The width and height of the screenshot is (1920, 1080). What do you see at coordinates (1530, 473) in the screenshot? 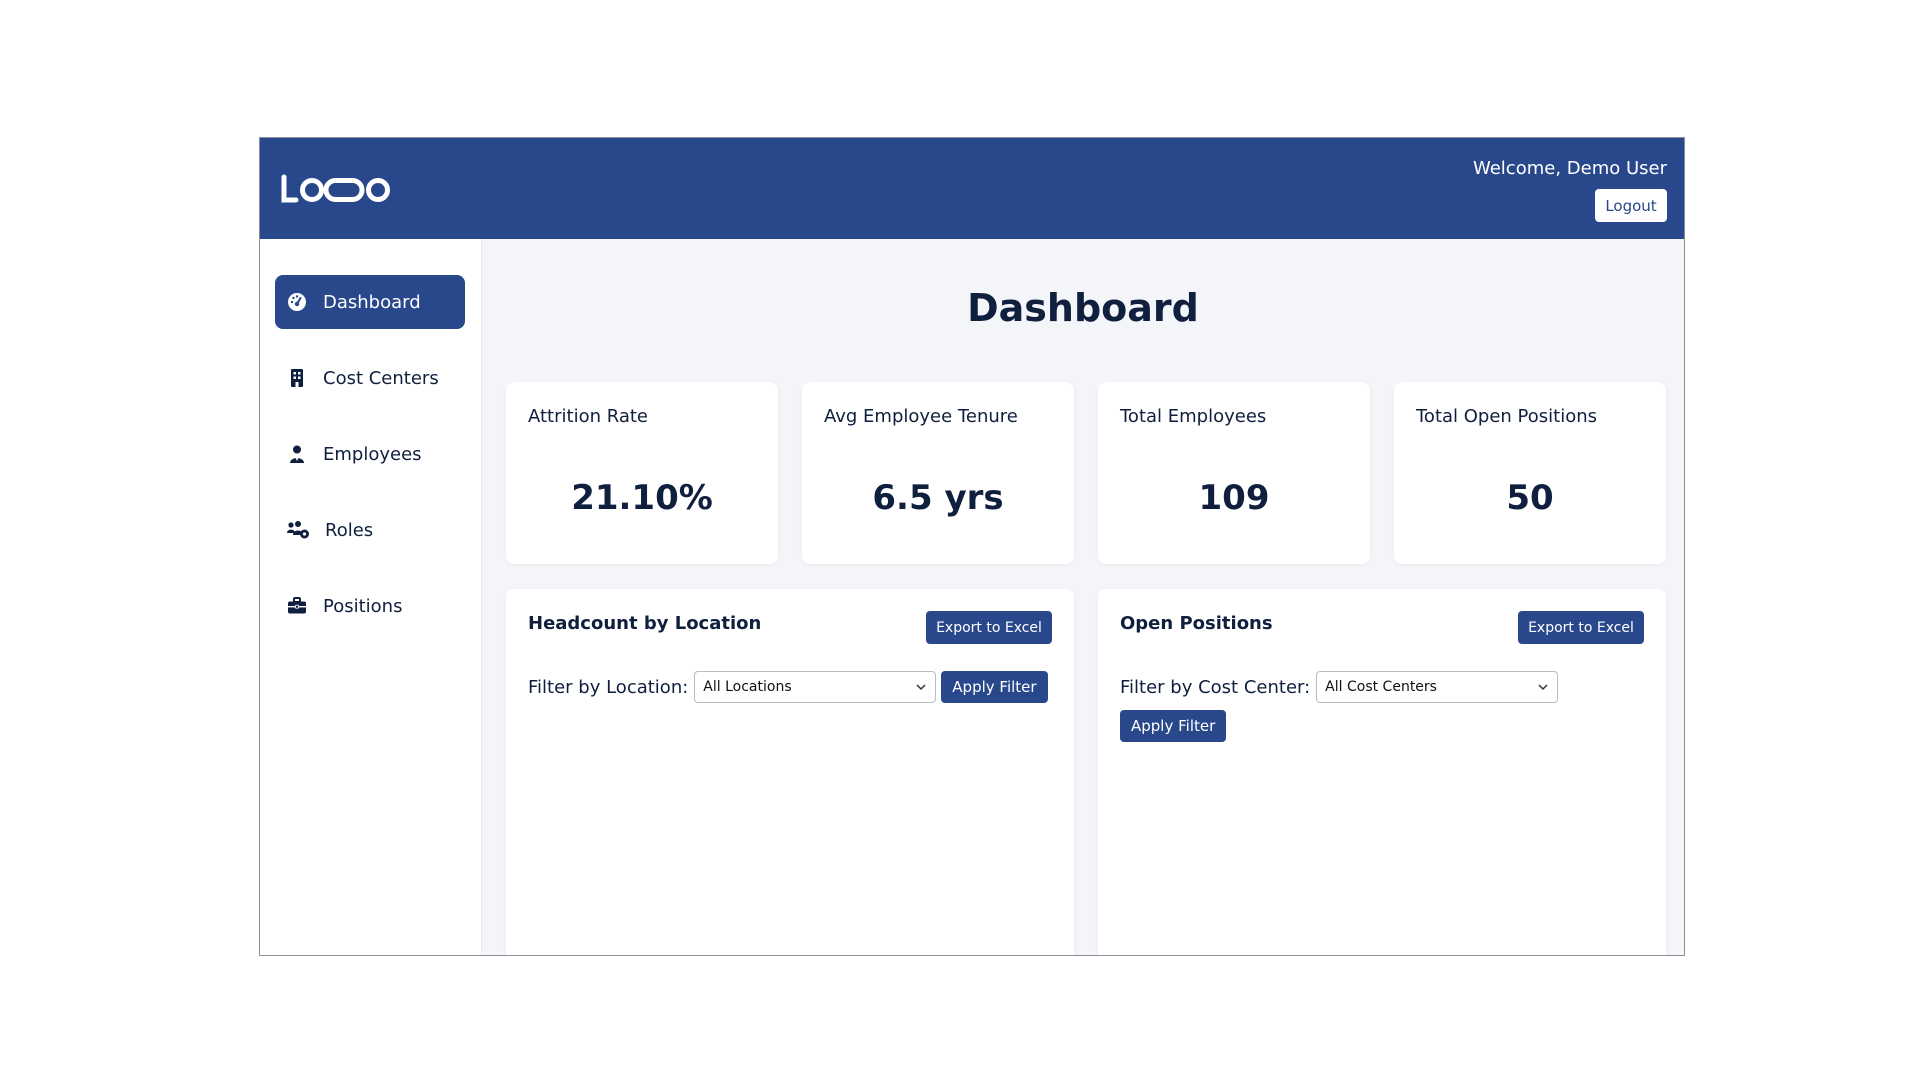
I see `kpi-card-open-positions: Total Open Positions 50` at bounding box center [1530, 473].